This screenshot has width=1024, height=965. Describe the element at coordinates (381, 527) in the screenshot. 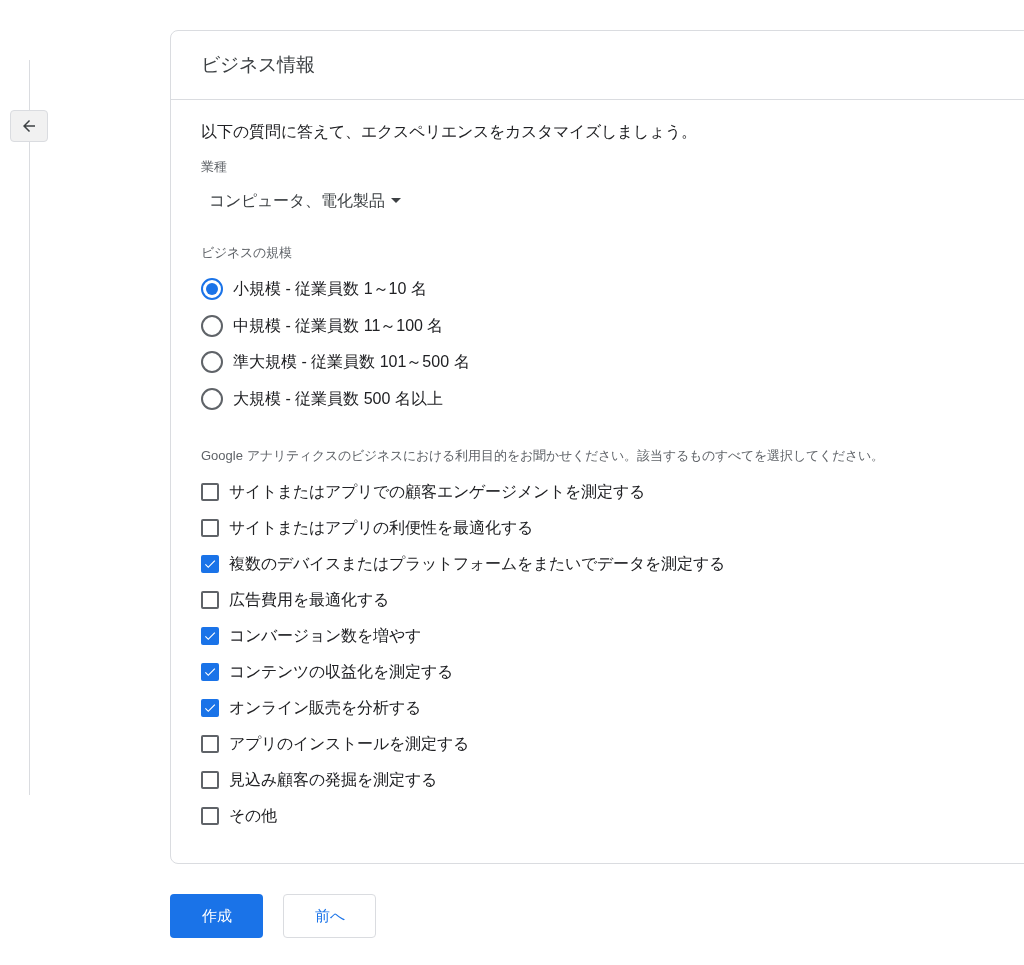

I see `checkbox-label: サイトまたはアプリの利便性を最適化する` at that location.